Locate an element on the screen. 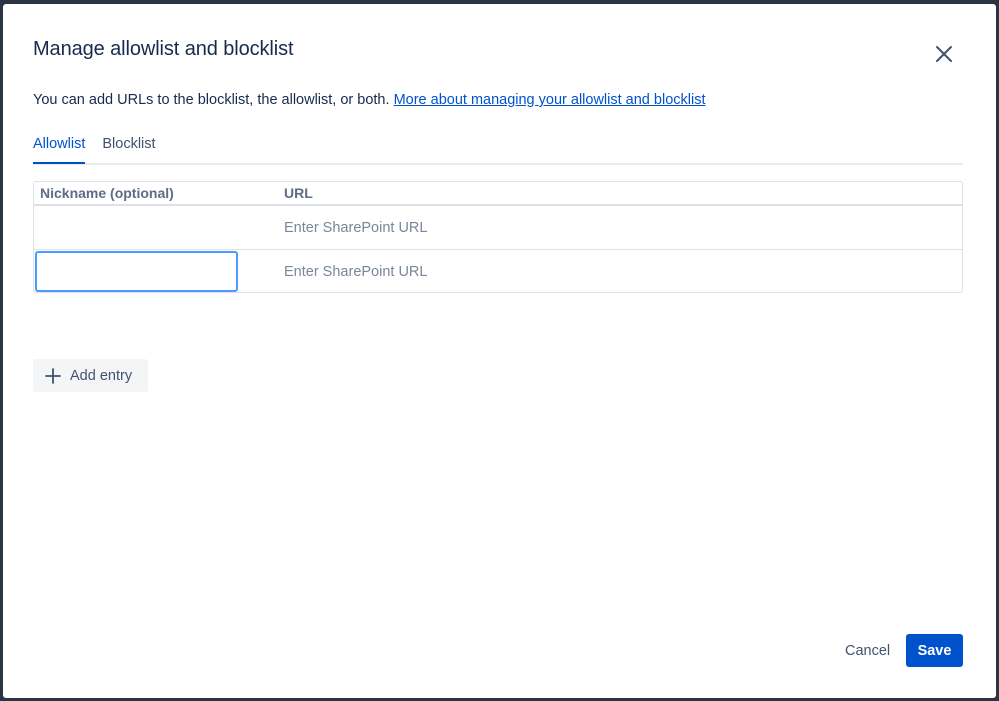 This screenshot has height=701, width=999. add-entry-button: Add entry is located at coordinates (90, 375).